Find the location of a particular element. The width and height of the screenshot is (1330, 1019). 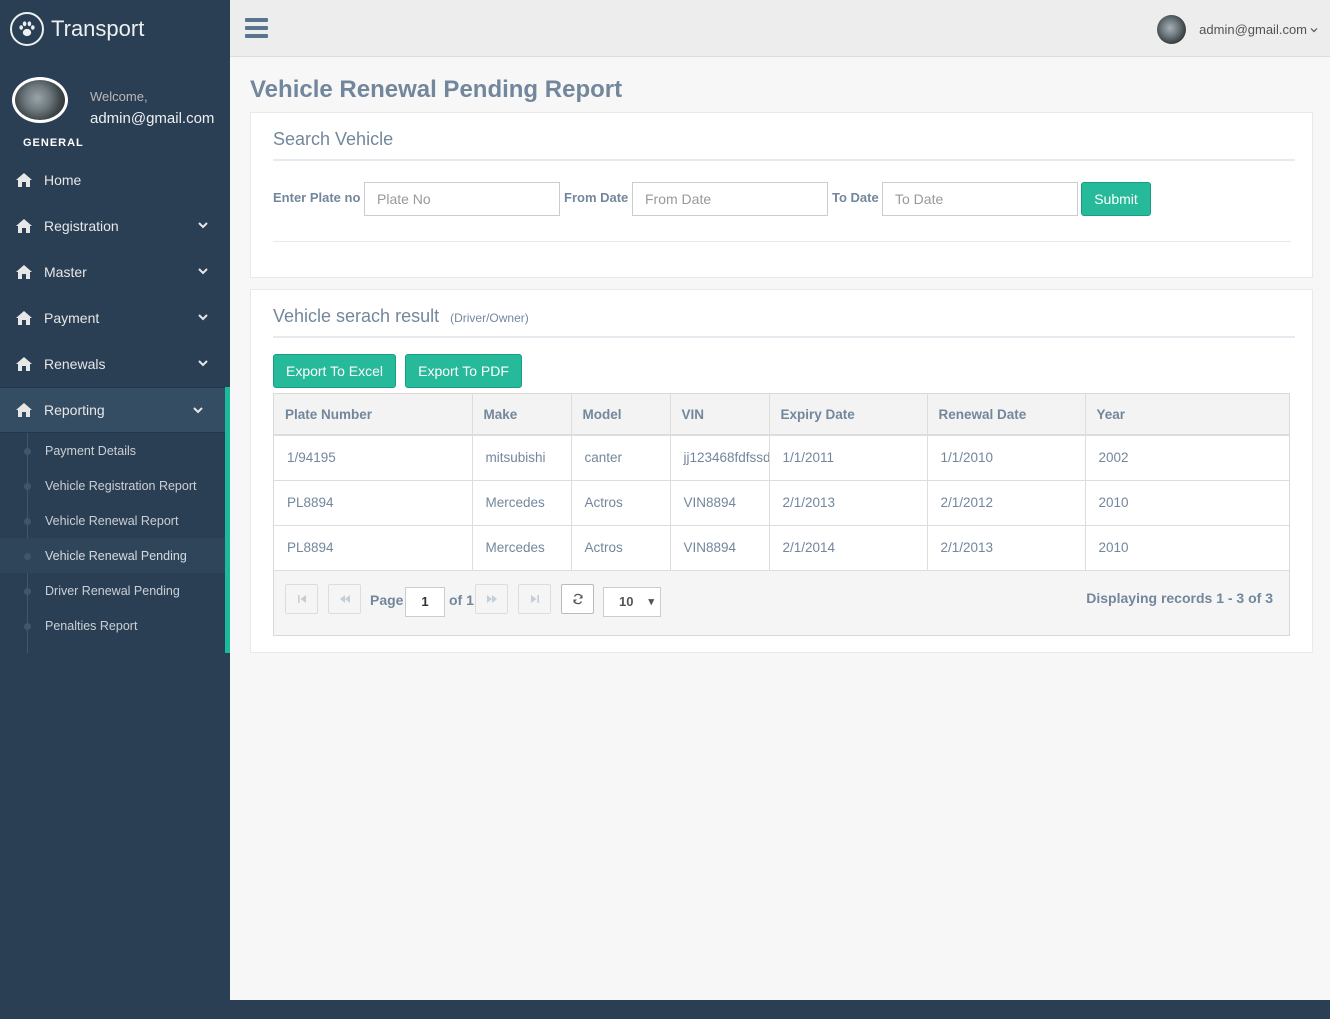

next-page-icon is located at coordinates (491, 599).